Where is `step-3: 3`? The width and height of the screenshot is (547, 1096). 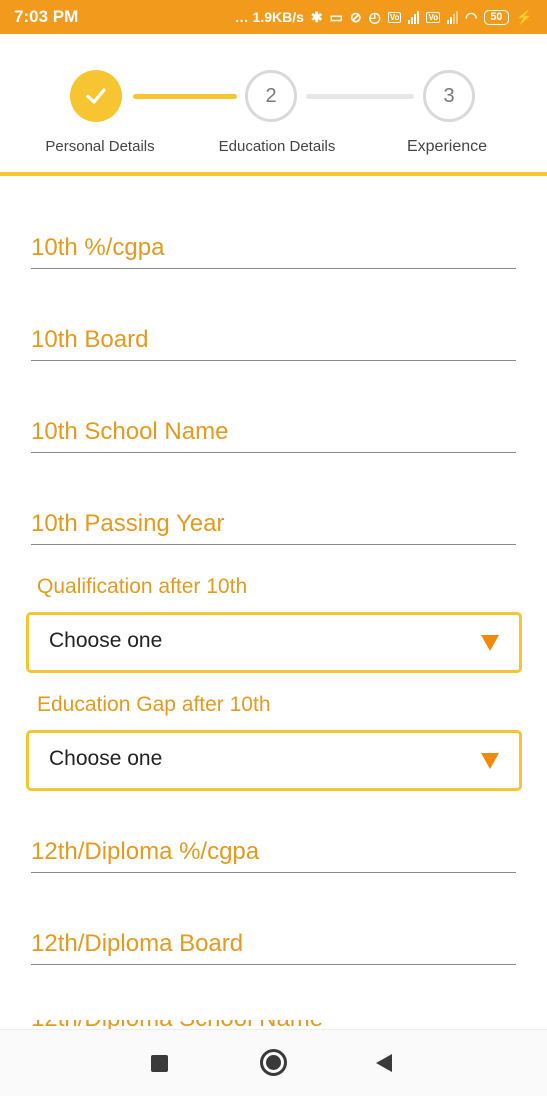
step-3: 3 is located at coordinates (449, 96).